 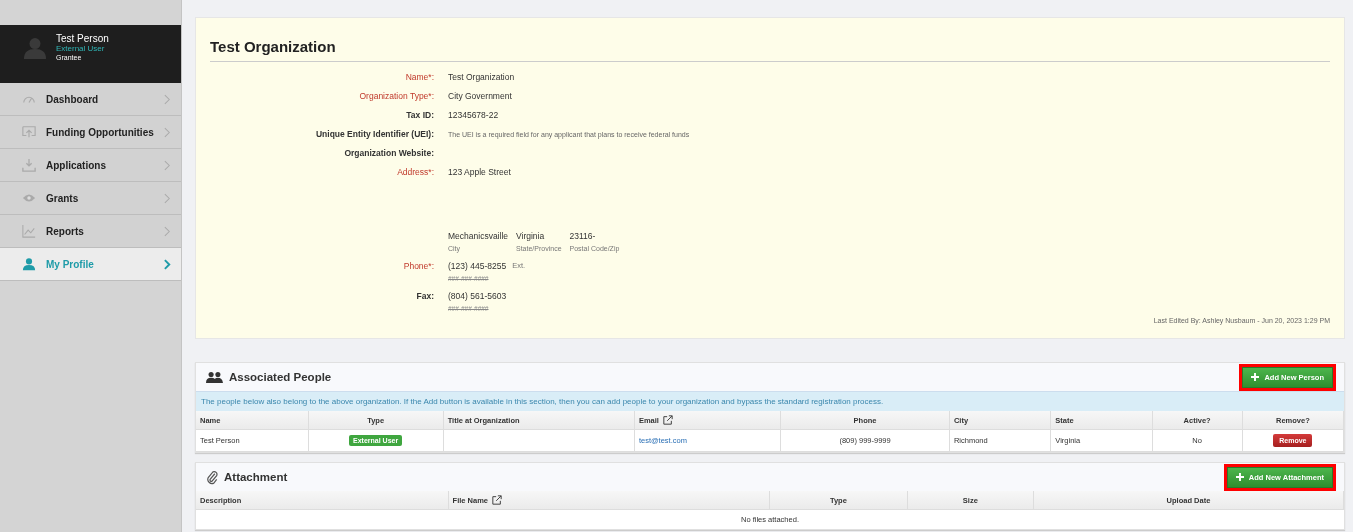 What do you see at coordinates (256, 477) in the screenshot?
I see `section-title: Attachment` at bounding box center [256, 477].